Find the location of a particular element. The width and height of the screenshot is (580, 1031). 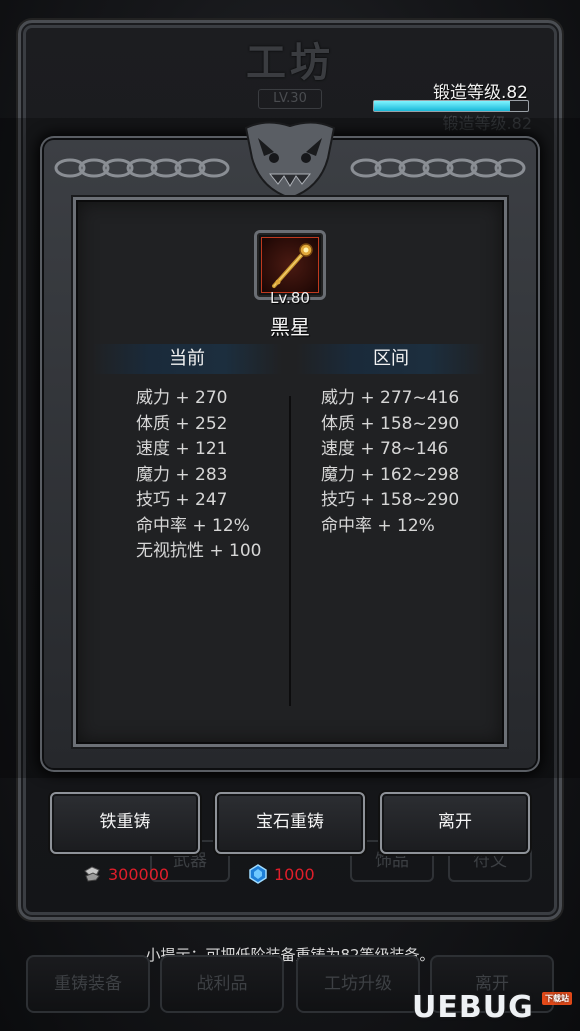

item-slot-frame is located at coordinates (290, 265).